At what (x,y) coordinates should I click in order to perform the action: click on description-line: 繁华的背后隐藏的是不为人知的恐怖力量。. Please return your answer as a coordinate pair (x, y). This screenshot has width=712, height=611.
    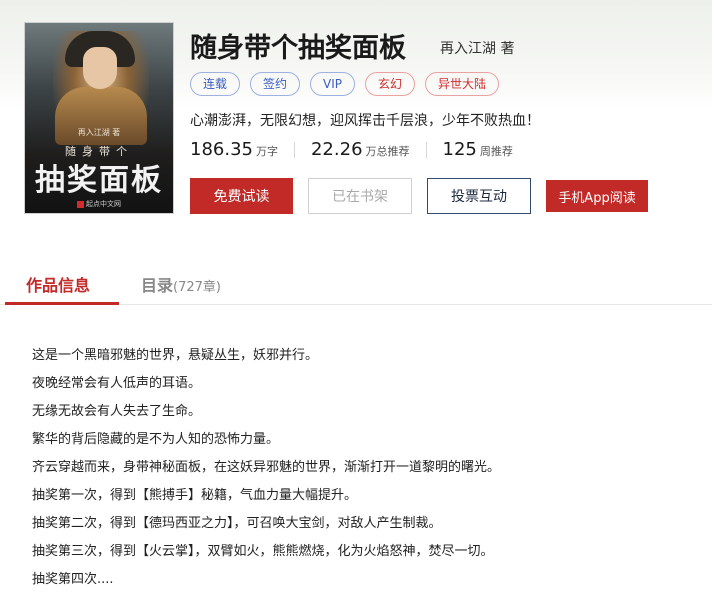
    Looking at the image, I should click on (156, 439).